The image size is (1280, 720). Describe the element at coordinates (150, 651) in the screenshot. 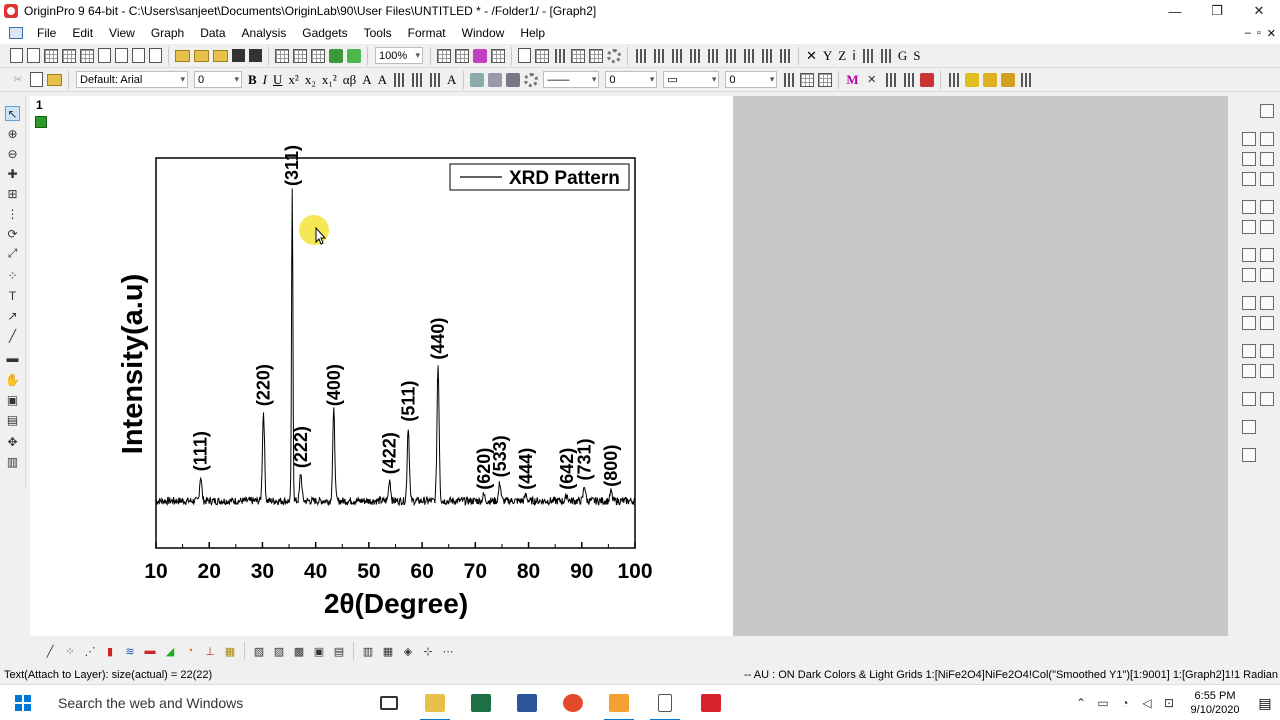

I see `bar-graph-icon: ▬` at that location.